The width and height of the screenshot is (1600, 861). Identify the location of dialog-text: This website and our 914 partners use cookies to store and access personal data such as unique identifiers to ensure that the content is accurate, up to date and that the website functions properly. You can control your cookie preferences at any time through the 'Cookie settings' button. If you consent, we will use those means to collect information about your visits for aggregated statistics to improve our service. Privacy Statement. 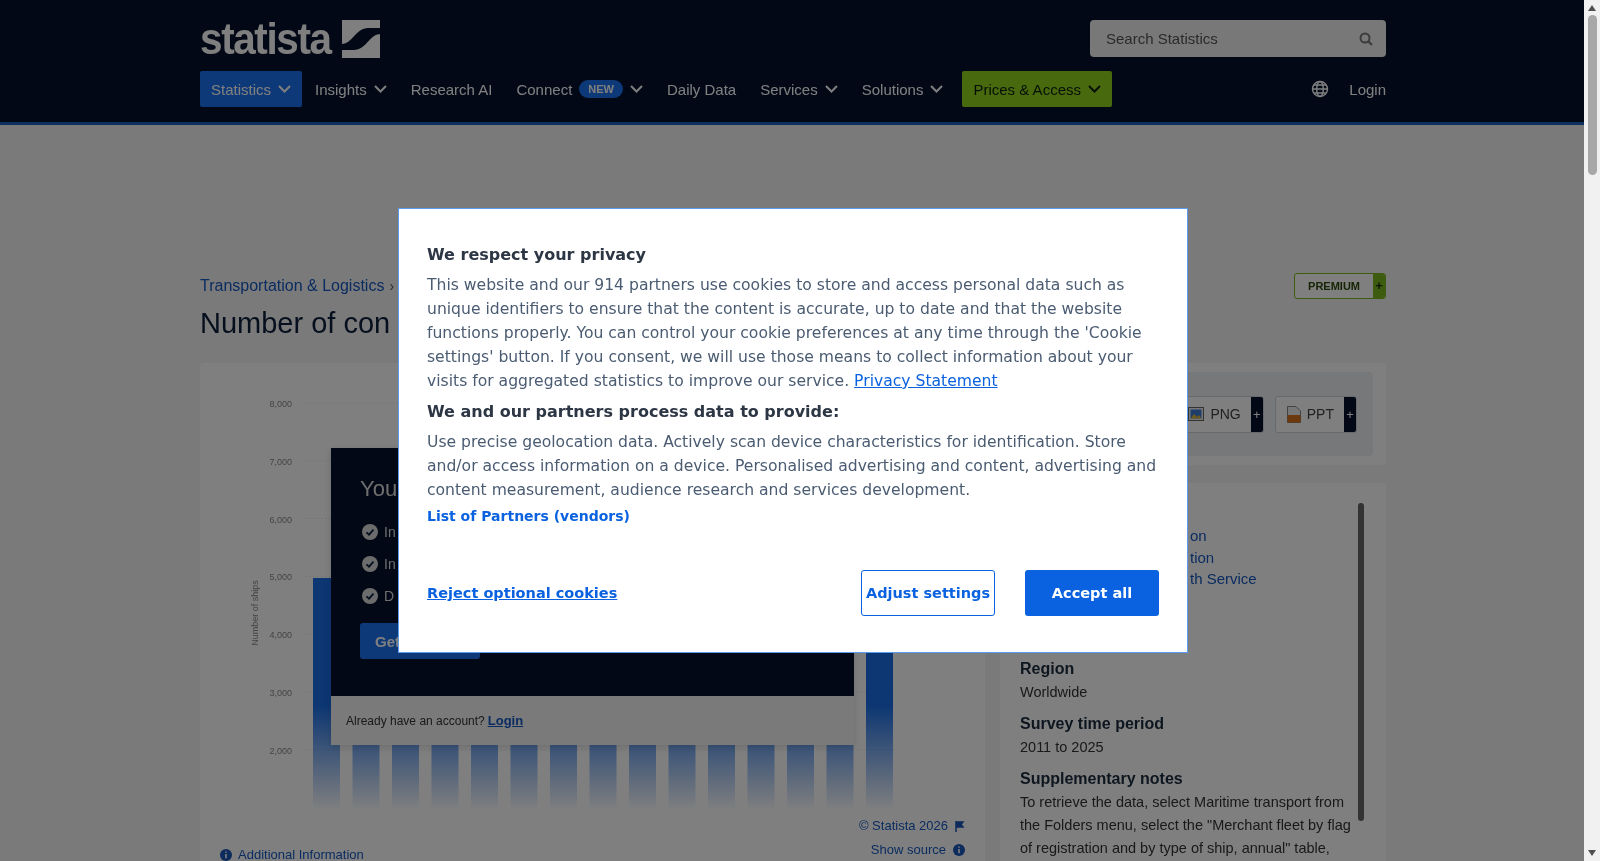
(785, 333).